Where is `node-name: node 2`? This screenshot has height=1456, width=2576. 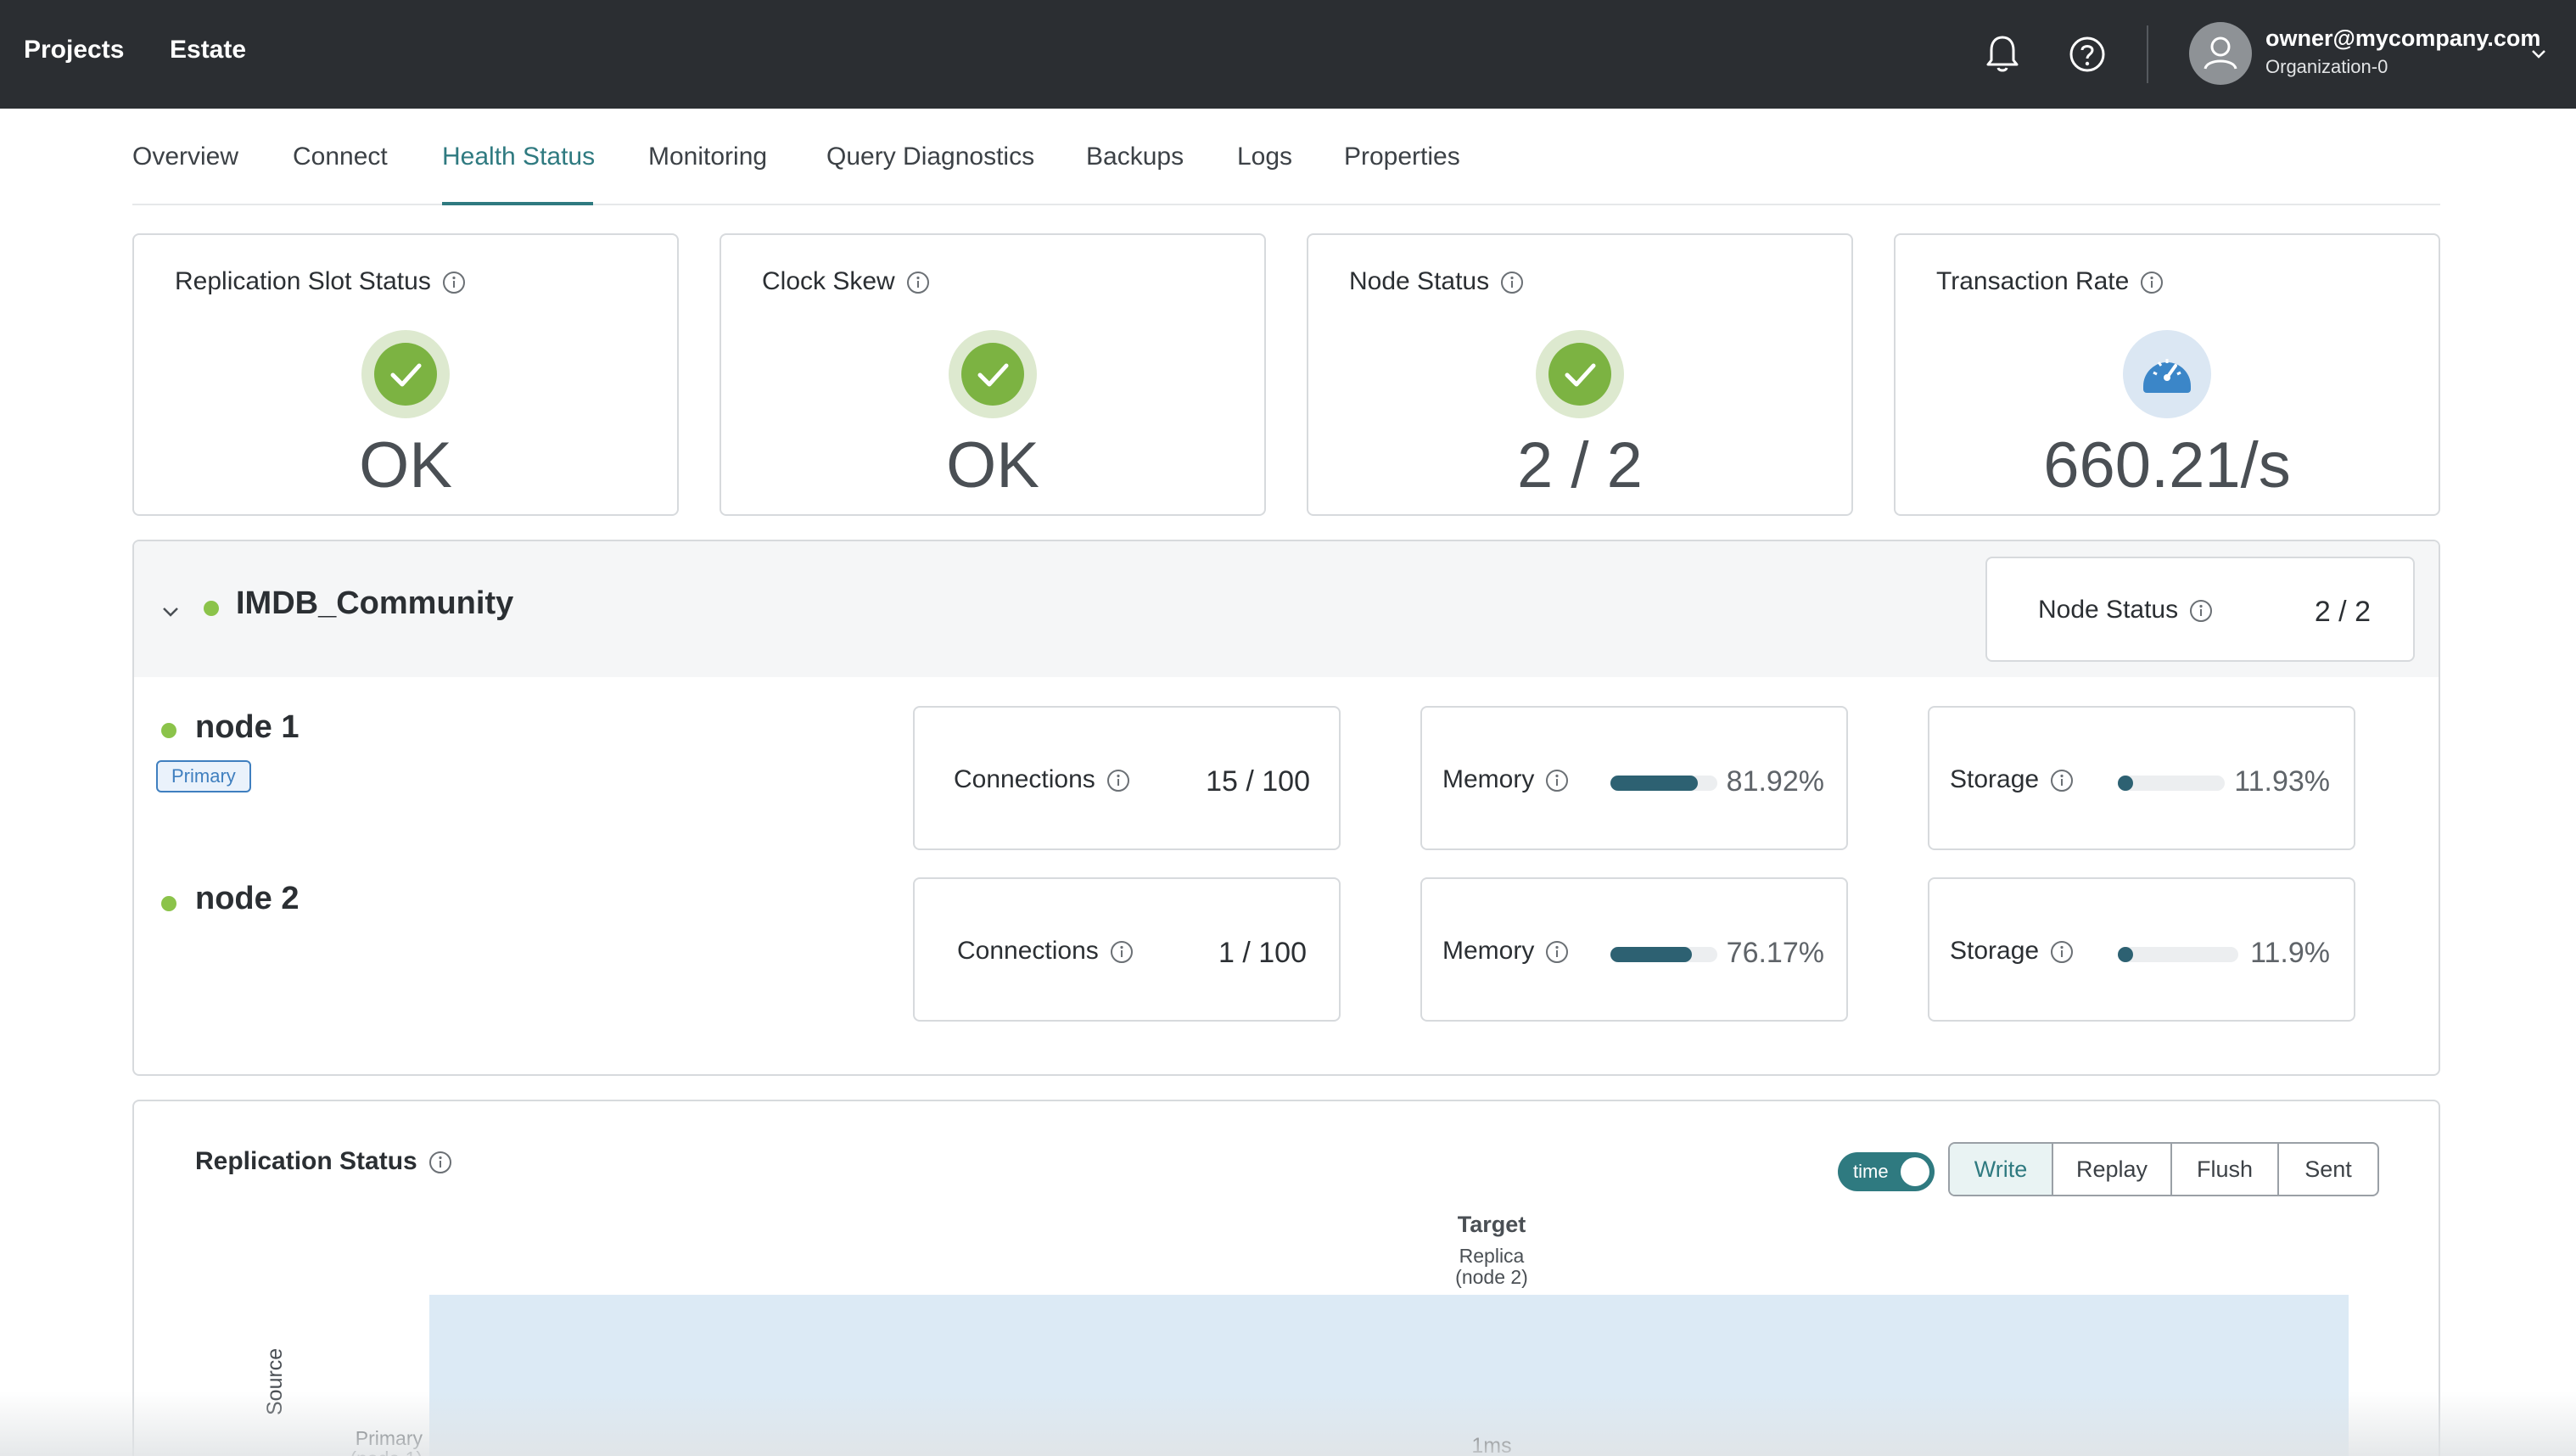 node-name: node 2 is located at coordinates (247, 899).